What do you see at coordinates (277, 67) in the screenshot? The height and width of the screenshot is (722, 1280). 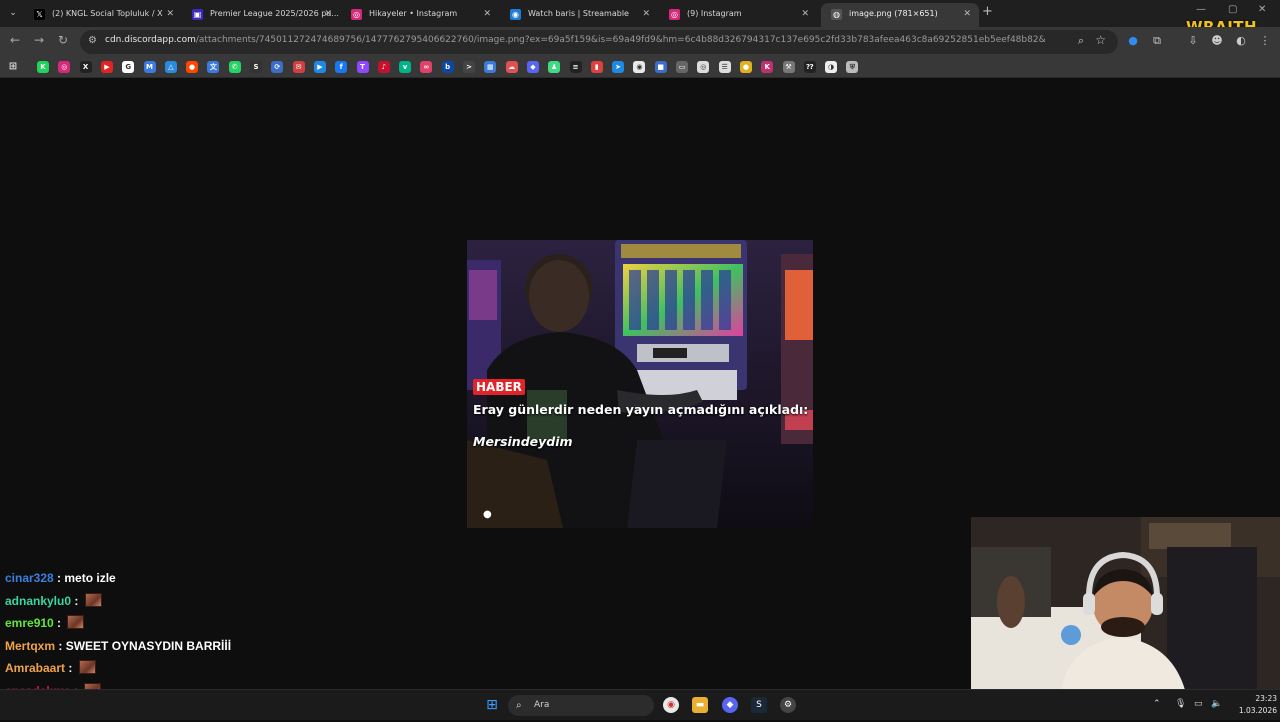 I see `bookmark-sync-icon: ⟳` at bounding box center [277, 67].